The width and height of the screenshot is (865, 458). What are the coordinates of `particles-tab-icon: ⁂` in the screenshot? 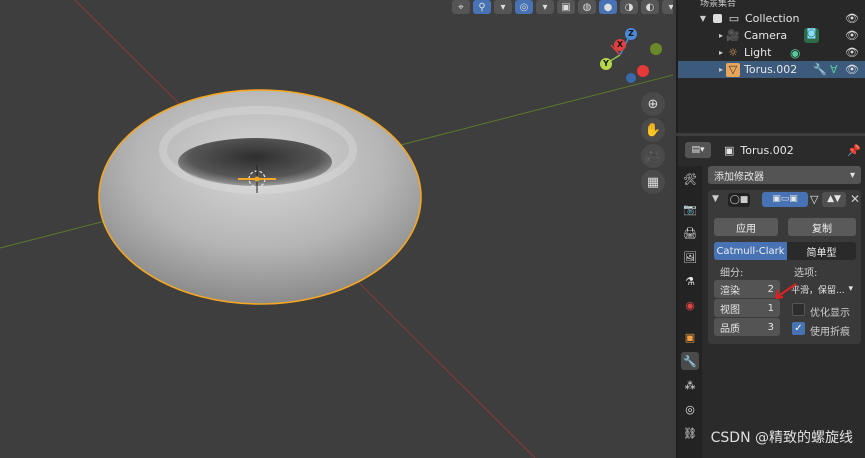 It's located at (690, 385).